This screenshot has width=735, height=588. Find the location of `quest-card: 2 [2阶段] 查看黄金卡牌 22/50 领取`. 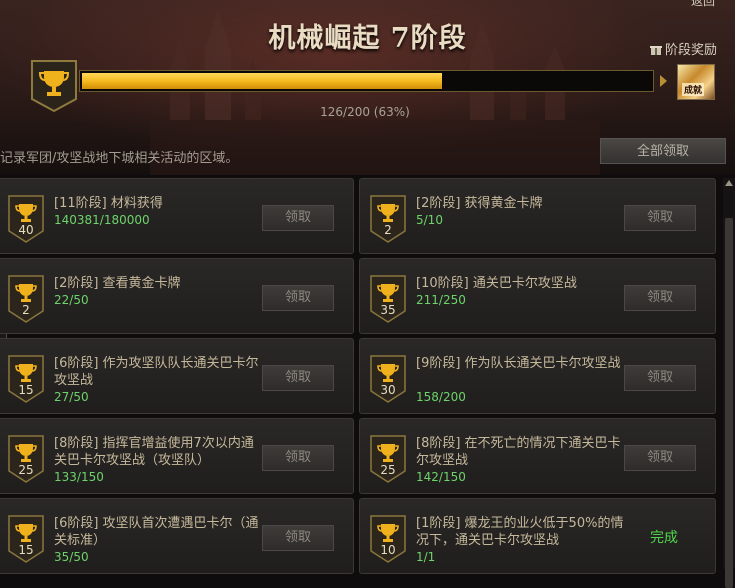

quest-card: 2 [2阶段] 查看黄金卡牌 22/50 领取 is located at coordinates (177, 296).